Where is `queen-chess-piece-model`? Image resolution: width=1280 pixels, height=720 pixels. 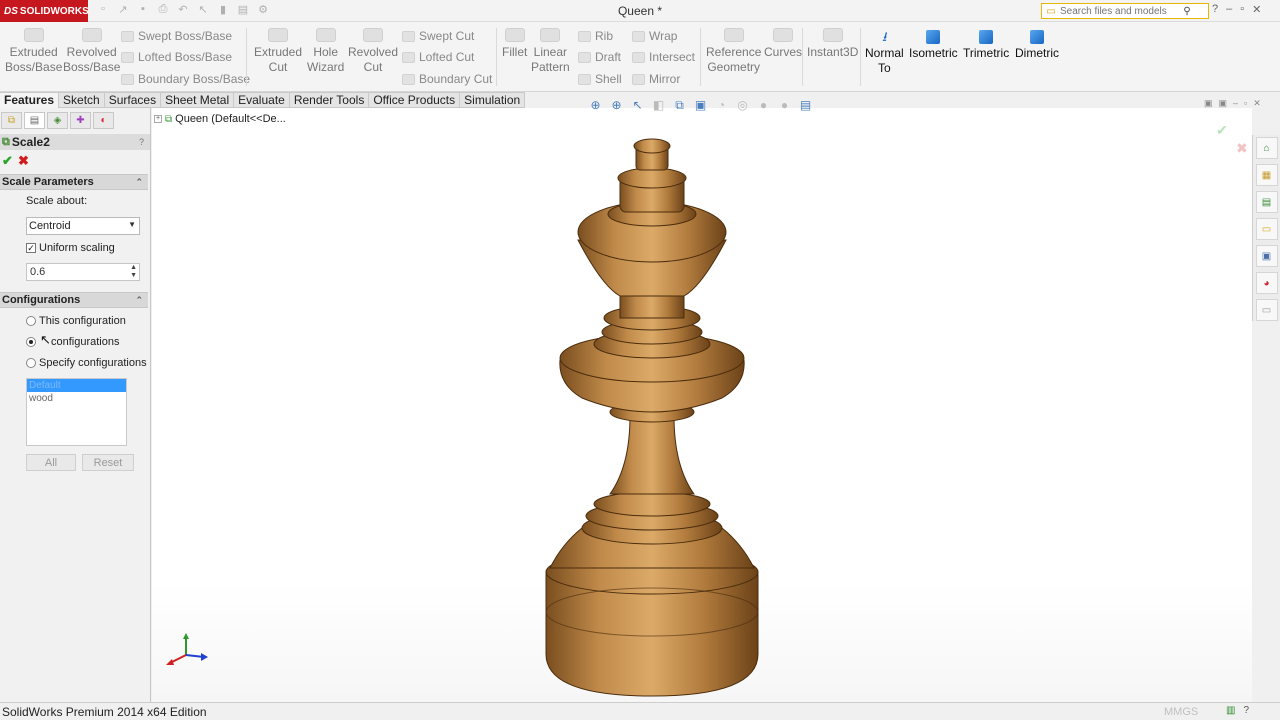 queen-chess-piece-model is located at coordinates (652, 417).